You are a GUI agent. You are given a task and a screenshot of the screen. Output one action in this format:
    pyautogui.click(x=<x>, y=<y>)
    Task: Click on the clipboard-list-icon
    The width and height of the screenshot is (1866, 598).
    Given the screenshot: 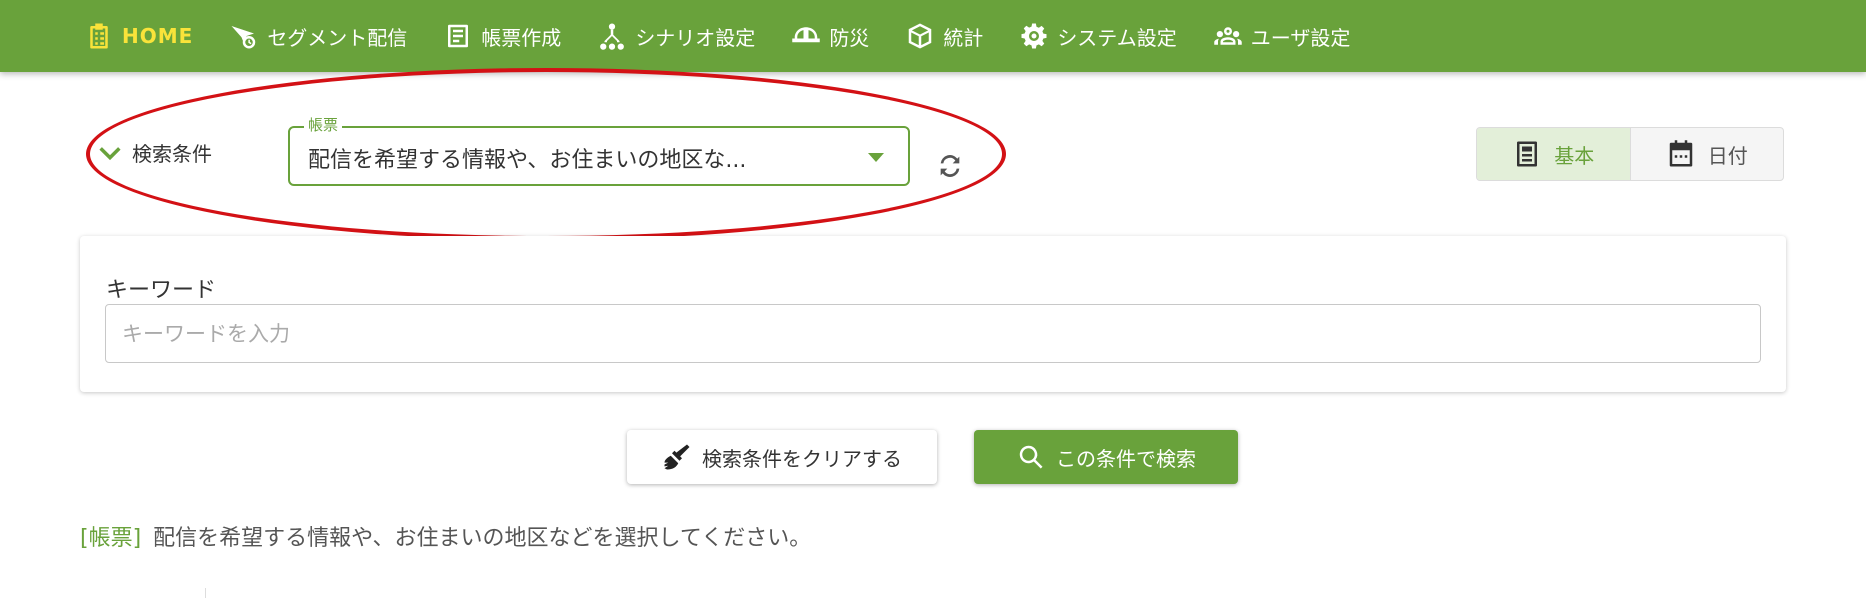 What is the action you would take?
    pyautogui.click(x=99, y=36)
    